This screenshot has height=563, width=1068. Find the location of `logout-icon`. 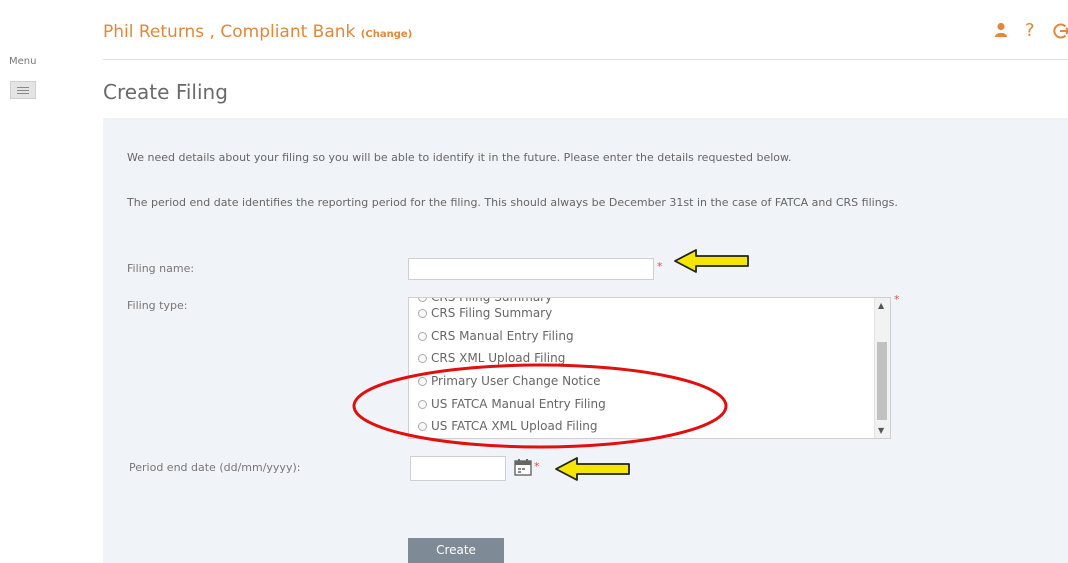

logout-icon is located at coordinates (1060, 33).